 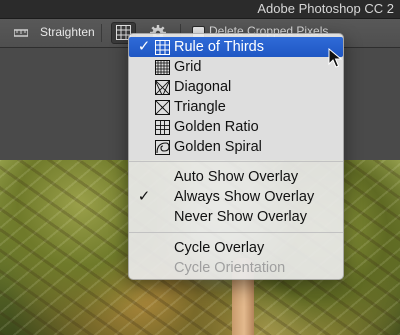 What do you see at coordinates (203, 87) in the screenshot?
I see `menu-item-label: Diagonal` at bounding box center [203, 87].